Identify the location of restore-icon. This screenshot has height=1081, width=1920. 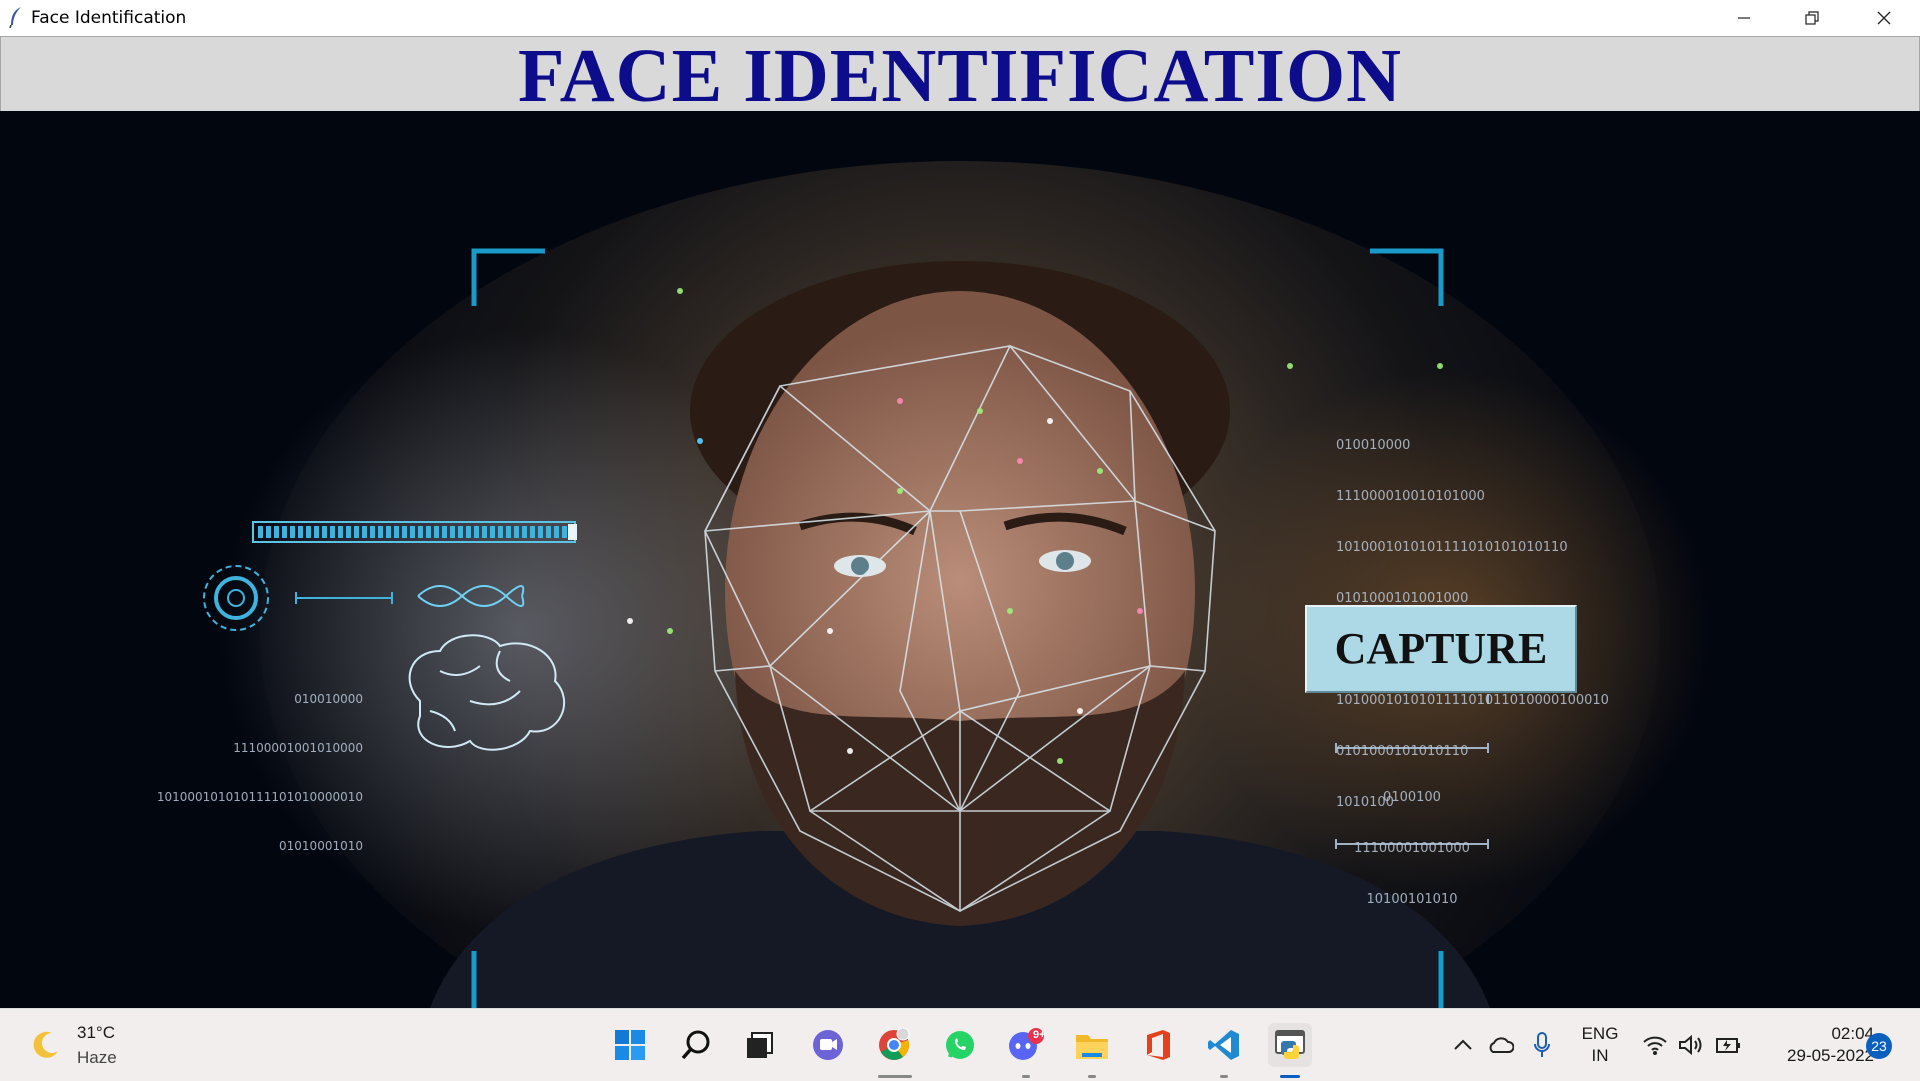
(1812, 18).